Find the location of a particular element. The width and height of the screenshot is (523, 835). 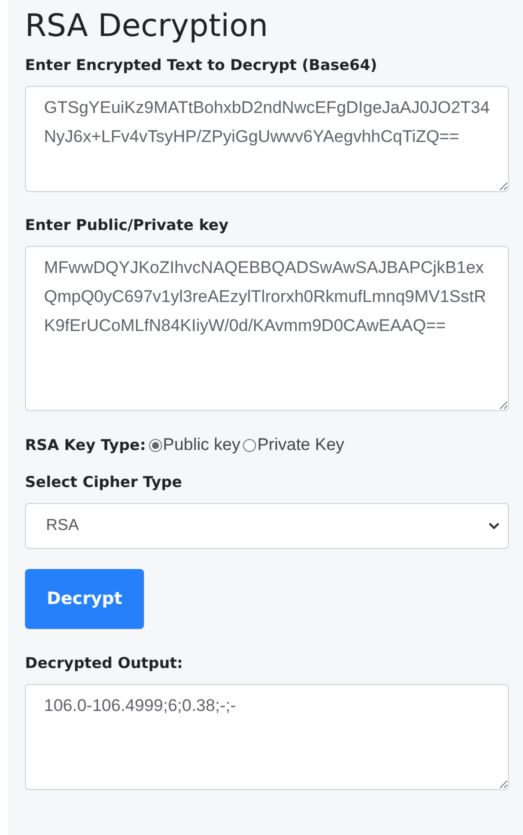

key-type-radio: Public key is located at coordinates (194, 445).